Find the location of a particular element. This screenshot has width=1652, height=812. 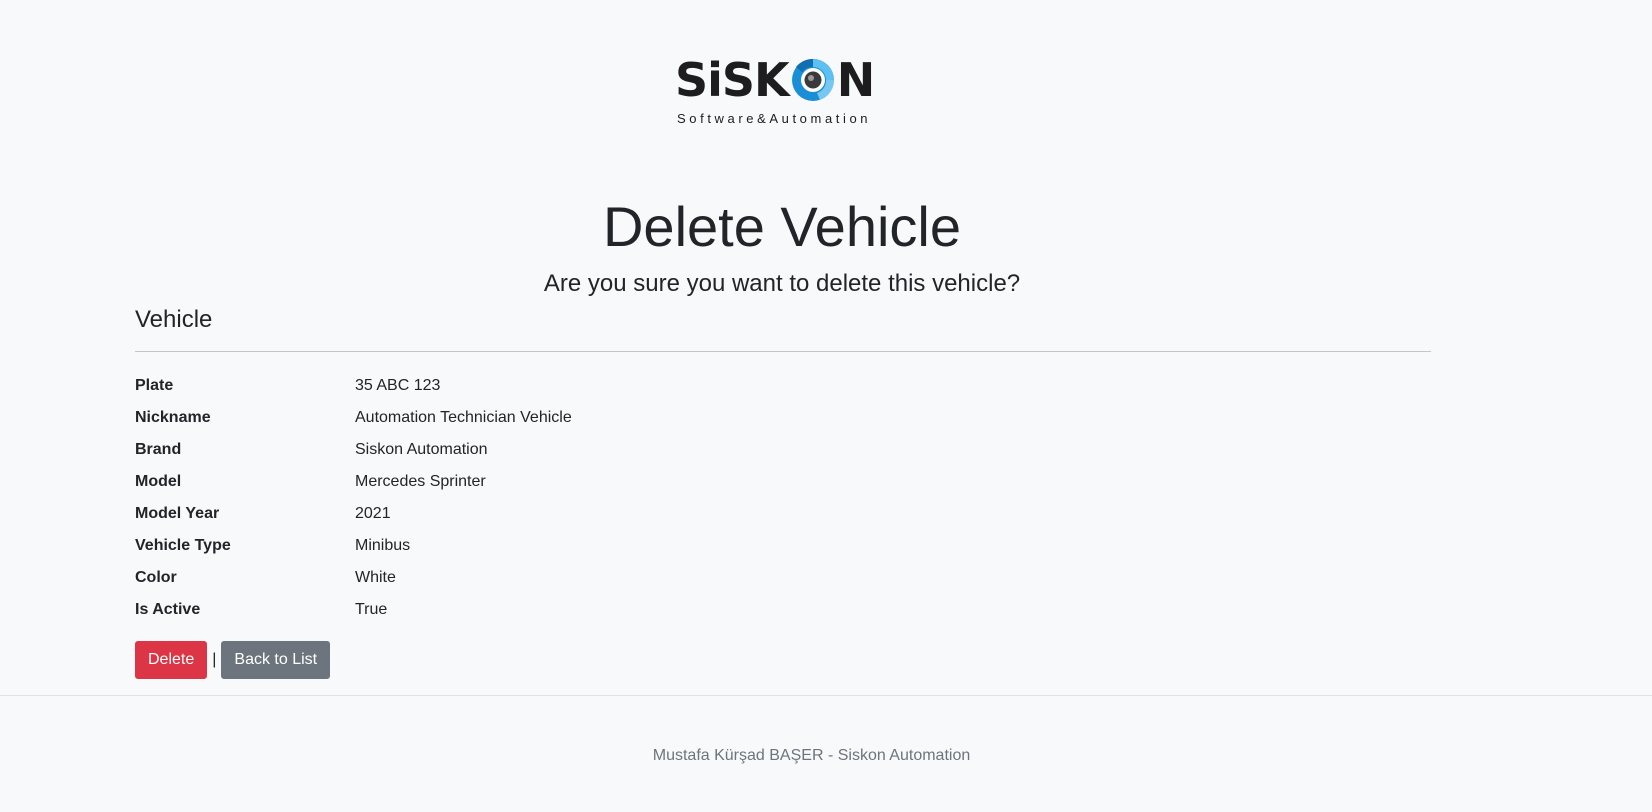

detail-row-brand: Brand Siskon Automation is located at coordinates (353, 450).